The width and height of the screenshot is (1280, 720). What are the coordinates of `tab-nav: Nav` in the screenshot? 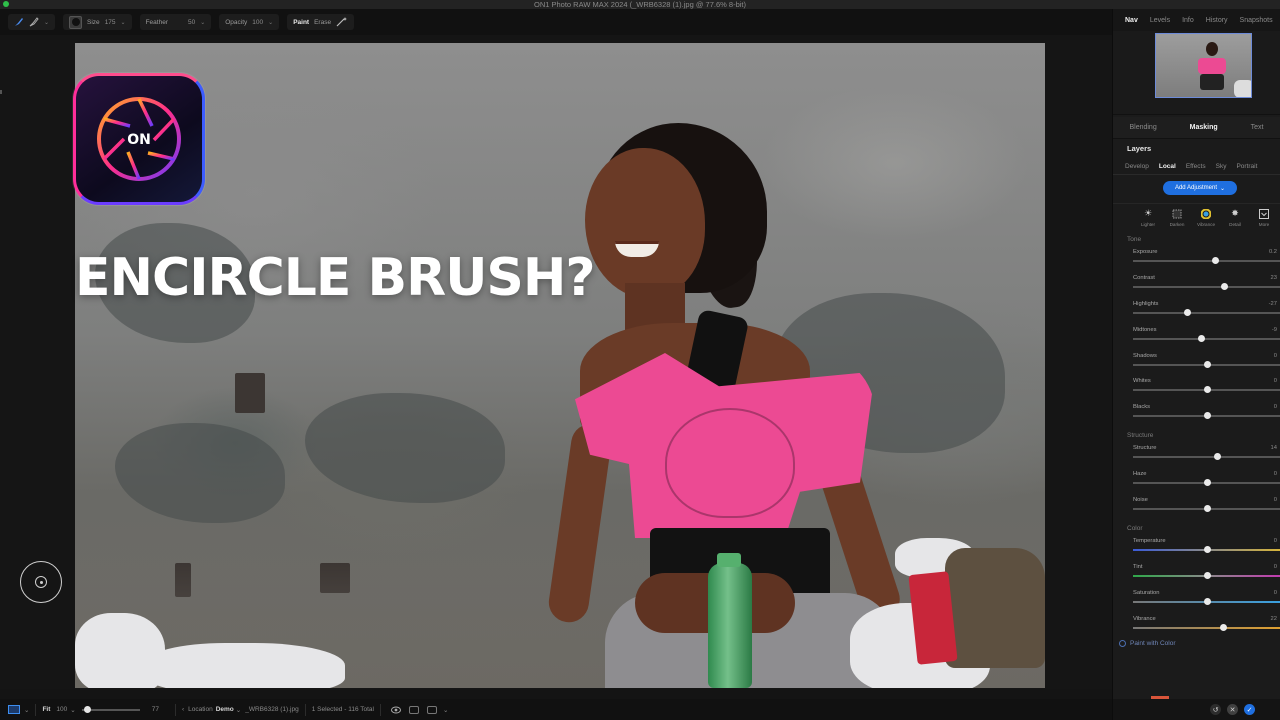 It's located at (1131, 20).